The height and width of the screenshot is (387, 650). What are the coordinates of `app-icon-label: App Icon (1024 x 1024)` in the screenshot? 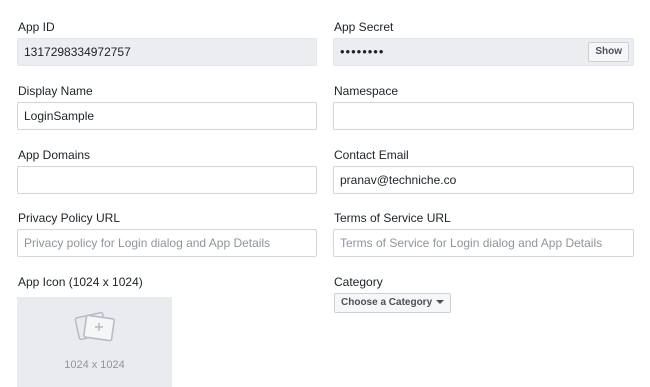 It's located at (80, 282).